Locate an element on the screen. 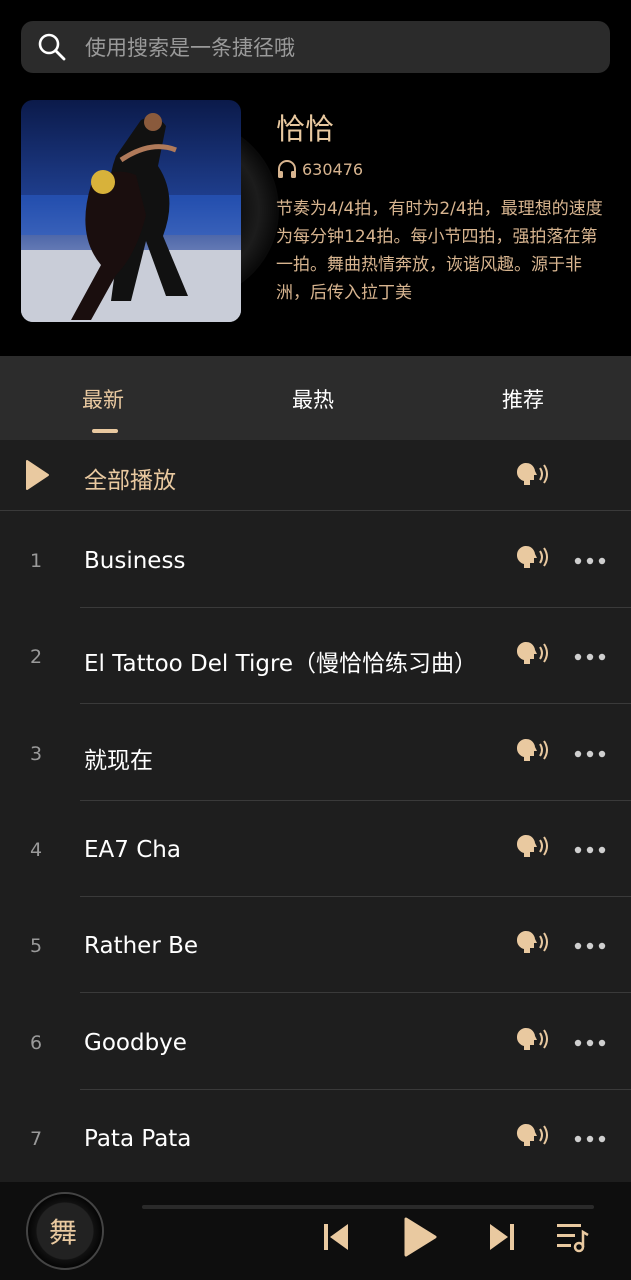 Image resolution: width=631 pixels, height=1280 pixels. search-bar: 使用搜索是一条捷径哦 is located at coordinates (315, 47).